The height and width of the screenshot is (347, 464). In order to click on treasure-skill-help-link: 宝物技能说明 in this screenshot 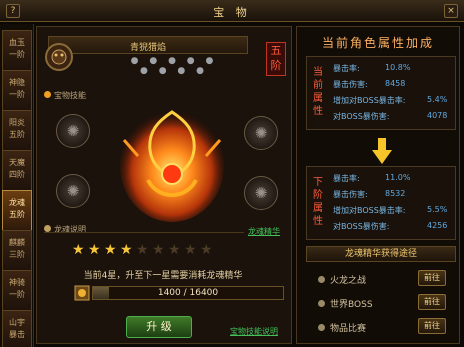, I will do `click(254, 331)`.